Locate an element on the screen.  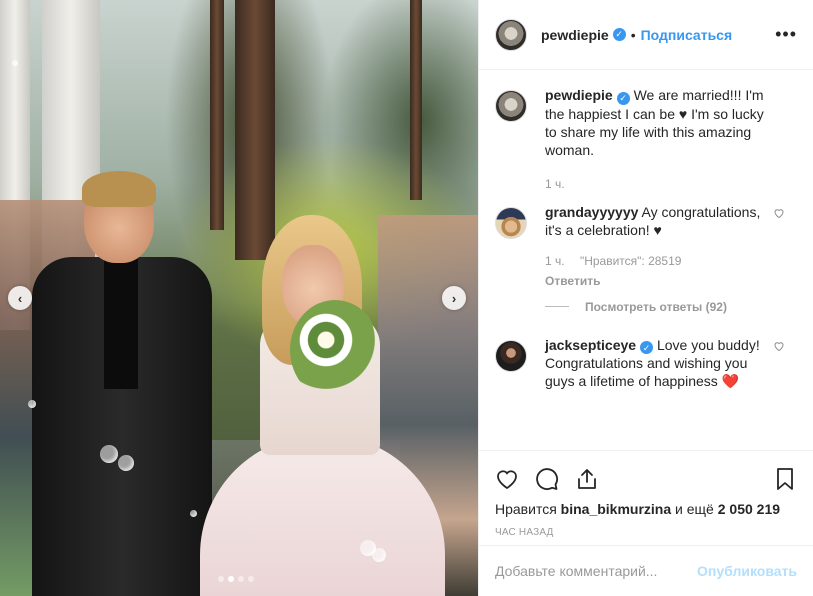
add-comment-section: Опубликовать is located at coordinates (646, 570).